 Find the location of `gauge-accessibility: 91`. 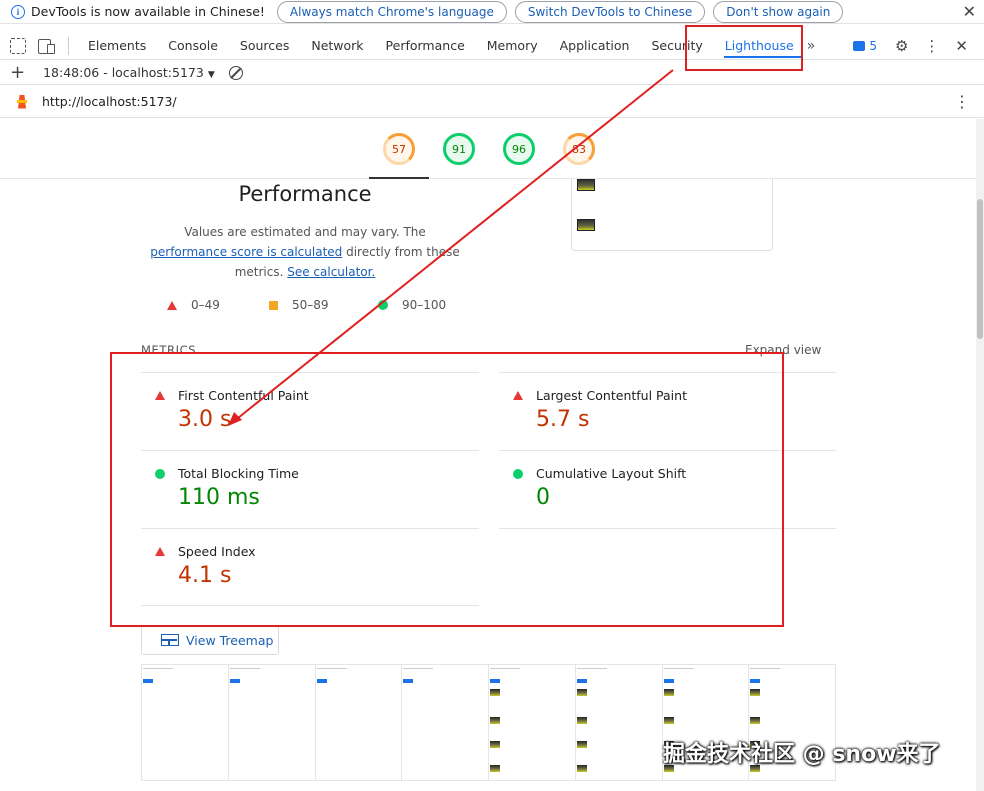

gauge-accessibility: 91 is located at coordinates (459, 149).